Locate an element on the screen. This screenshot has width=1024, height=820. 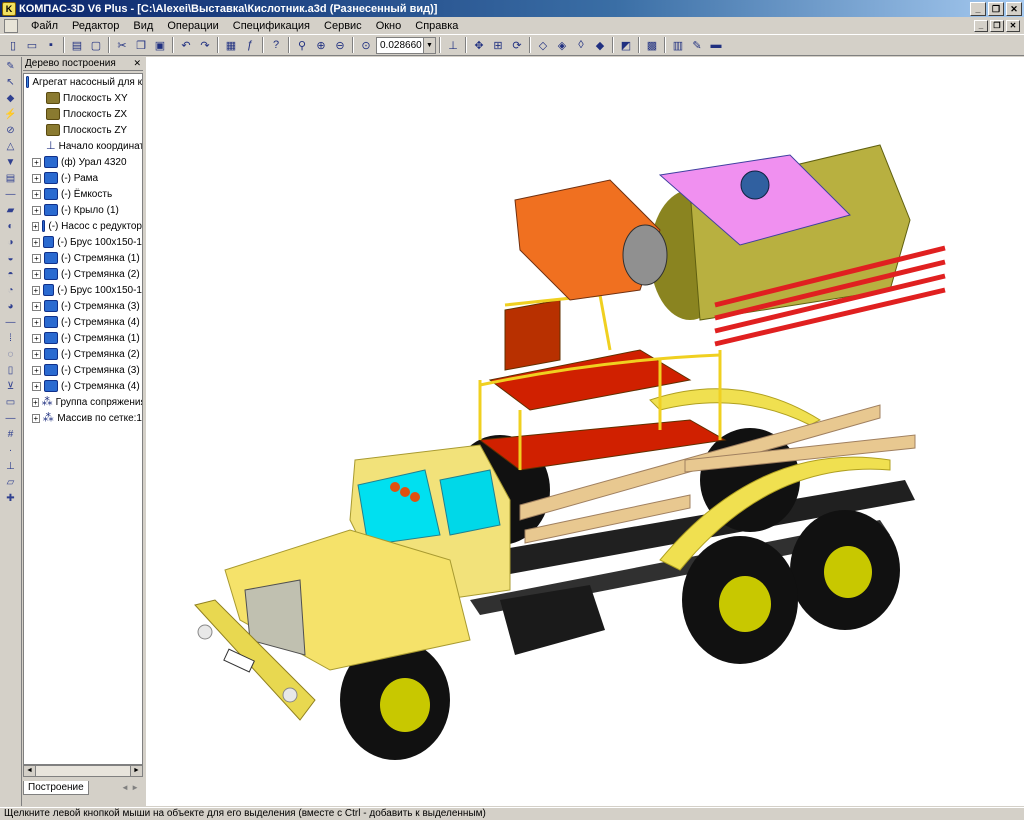
coord-icon: ✚ is located at coordinates (11, 500).